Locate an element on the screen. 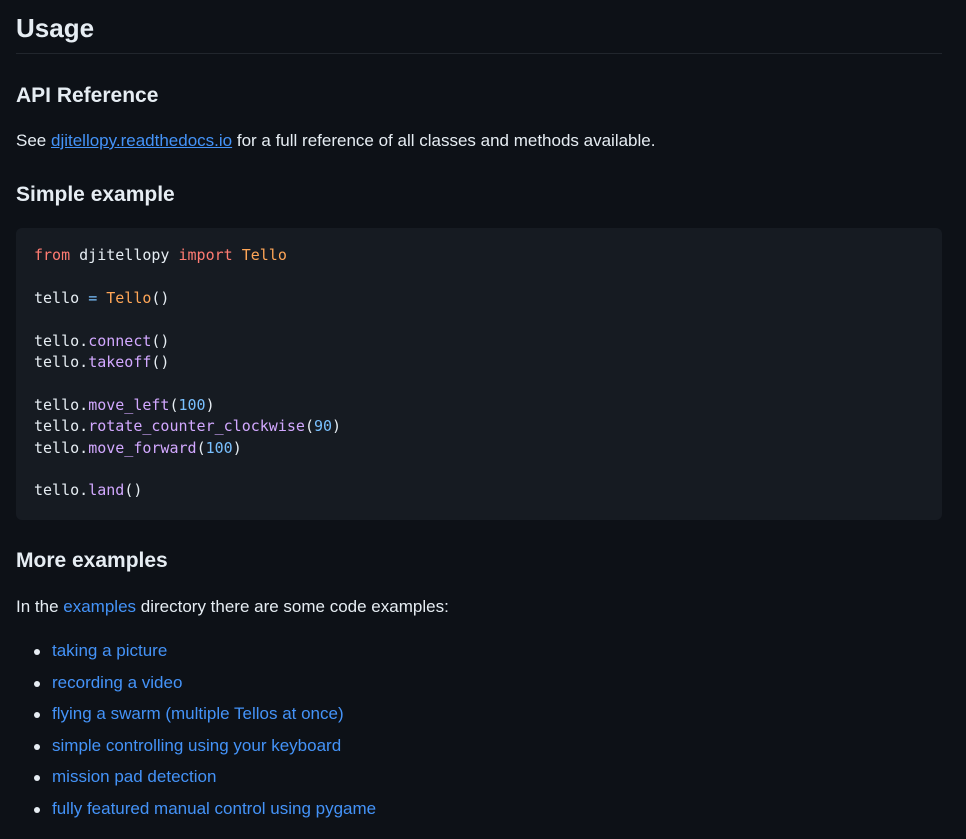 Image resolution: width=966 pixels, height=839 pixels. simple-example-heading: Simple example is located at coordinates (95, 194).